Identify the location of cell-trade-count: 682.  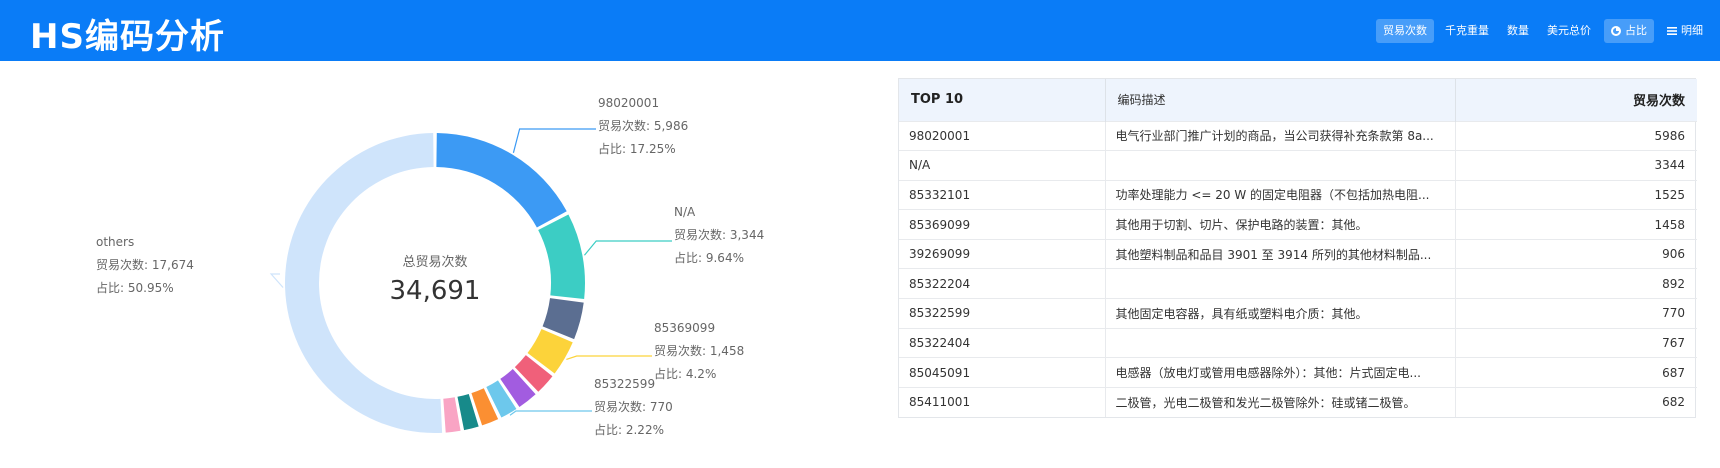
(1673, 402).